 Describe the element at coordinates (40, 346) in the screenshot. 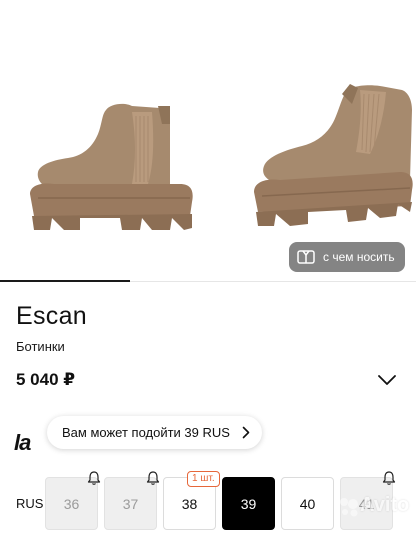

I see `product-category: Ботинки` at that location.